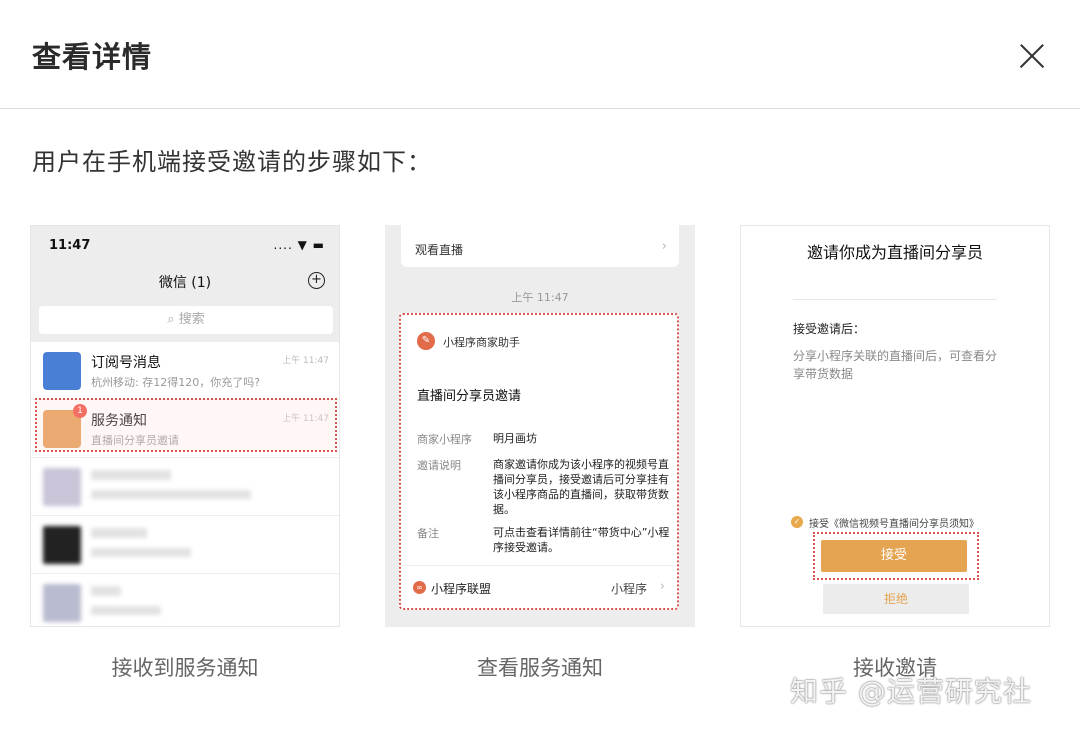  What do you see at coordinates (540, 246) in the screenshot?
I see `watch-live-bar: 观看直播 ›` at bounding box center [540, 246].